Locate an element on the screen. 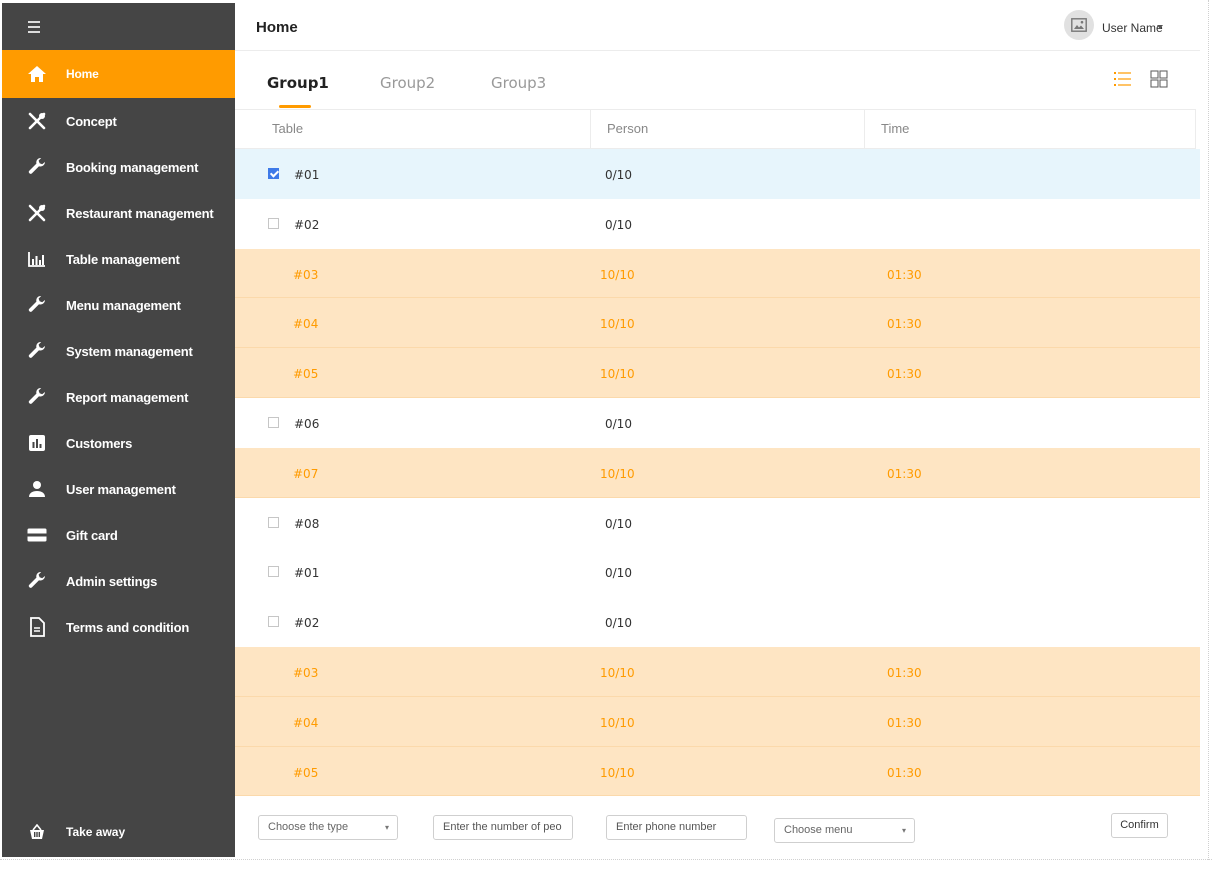 The width and height of the screenshot is (1212, 870). confirm-button: Confirm is located at coordinates (1139, 825).